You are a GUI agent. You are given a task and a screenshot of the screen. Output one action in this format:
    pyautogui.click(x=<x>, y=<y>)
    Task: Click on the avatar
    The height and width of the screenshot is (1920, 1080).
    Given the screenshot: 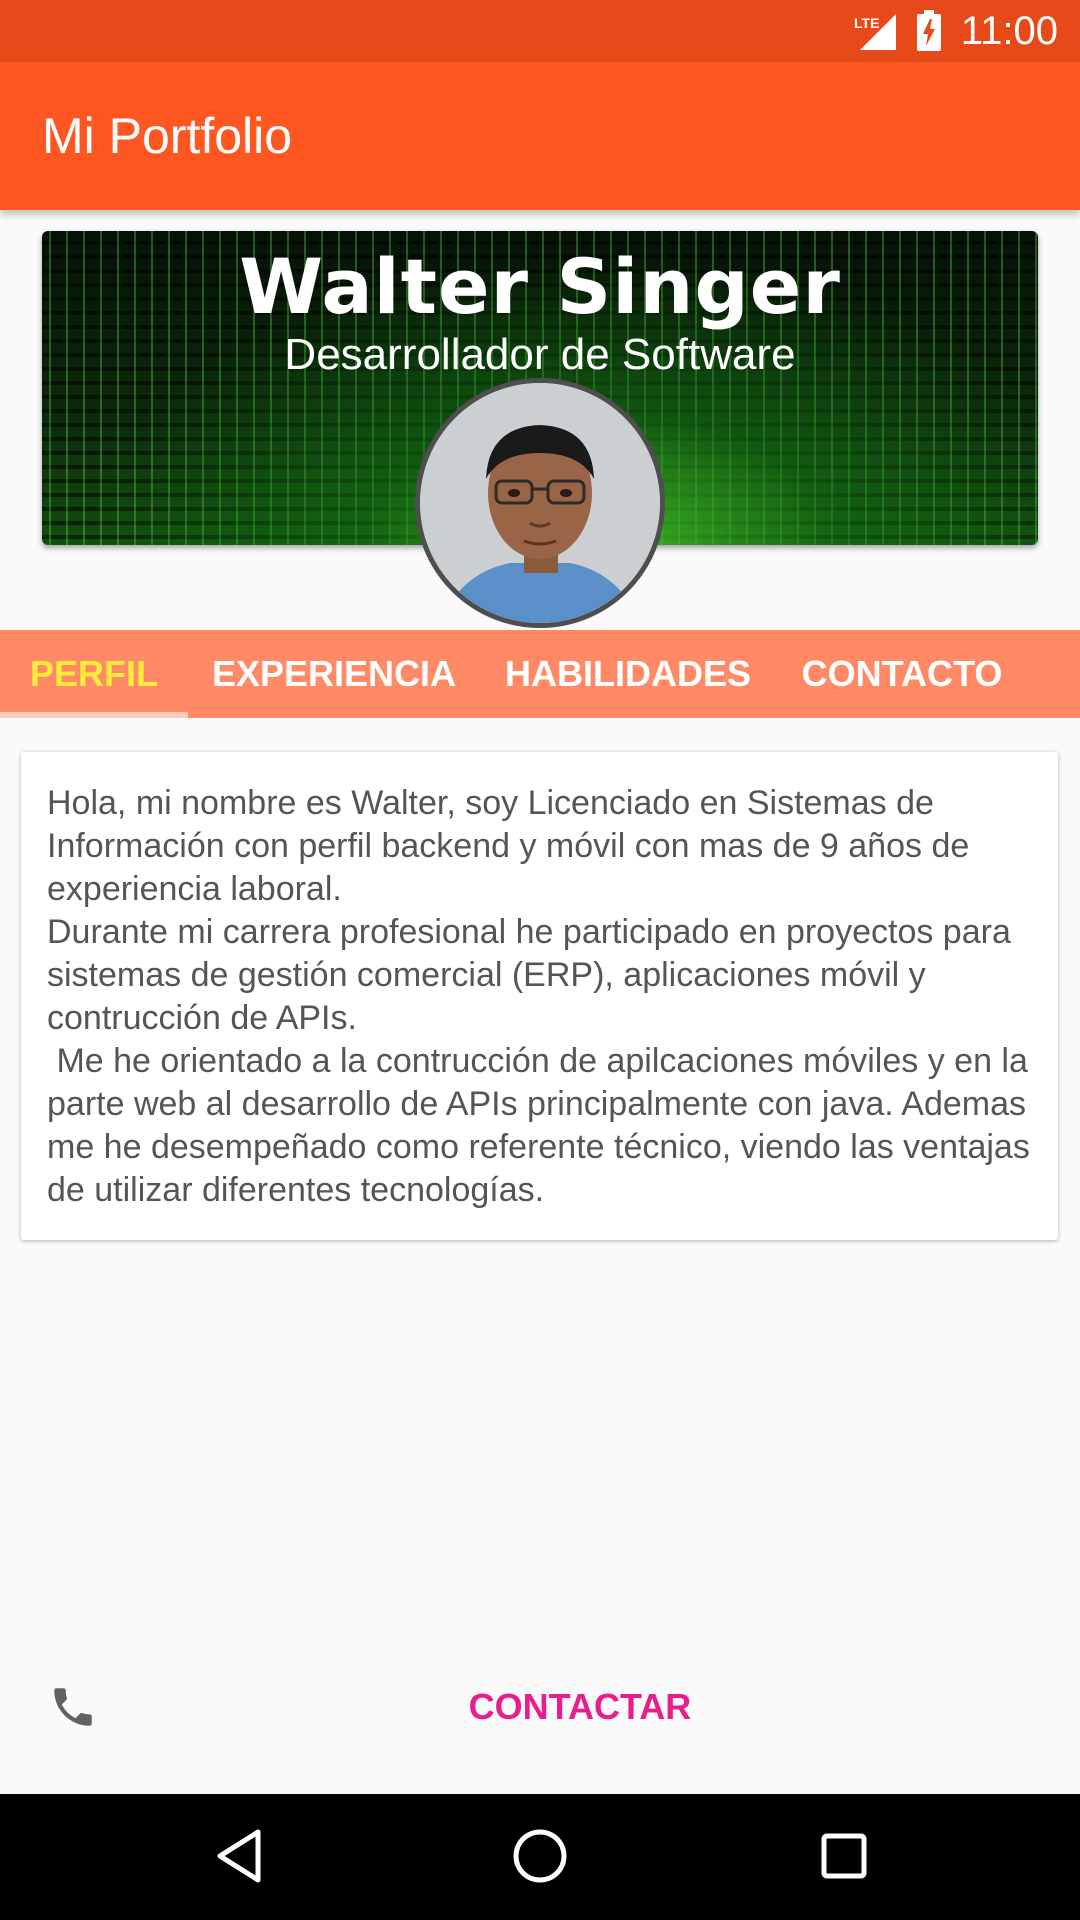 What is the action you would take?
    pyautogui.click(x=540, y=503)
    